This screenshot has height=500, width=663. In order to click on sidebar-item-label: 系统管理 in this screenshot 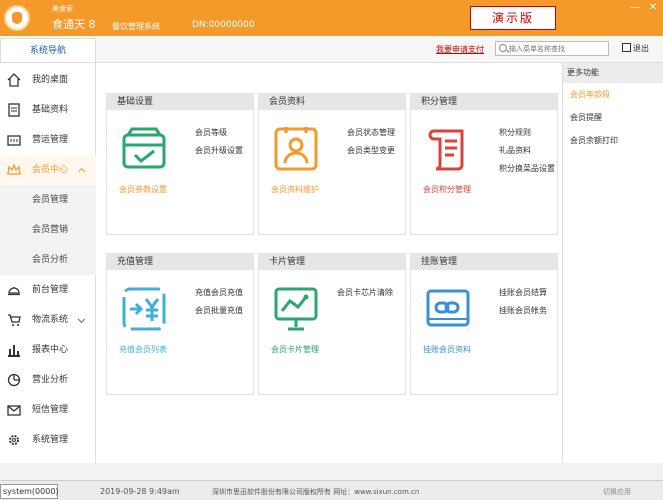, I will do `click(50, 440)`.